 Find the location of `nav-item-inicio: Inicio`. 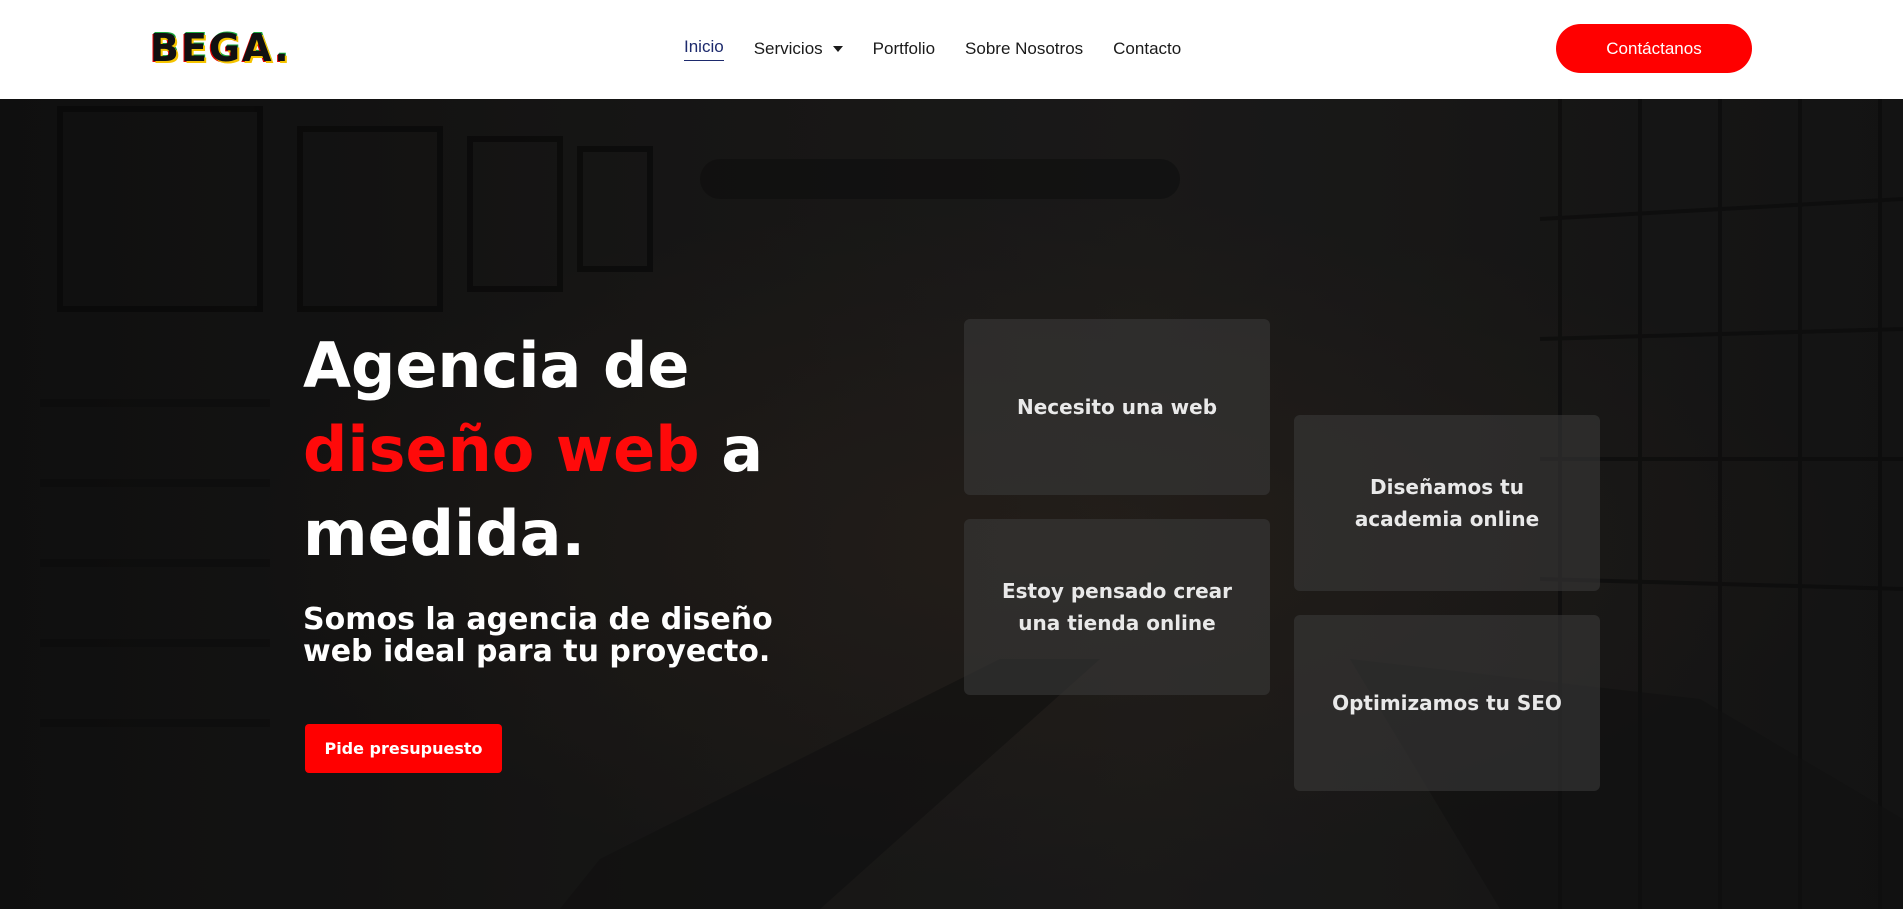

nav-item-inicio: Inicio is located at coordinates (704, 48).